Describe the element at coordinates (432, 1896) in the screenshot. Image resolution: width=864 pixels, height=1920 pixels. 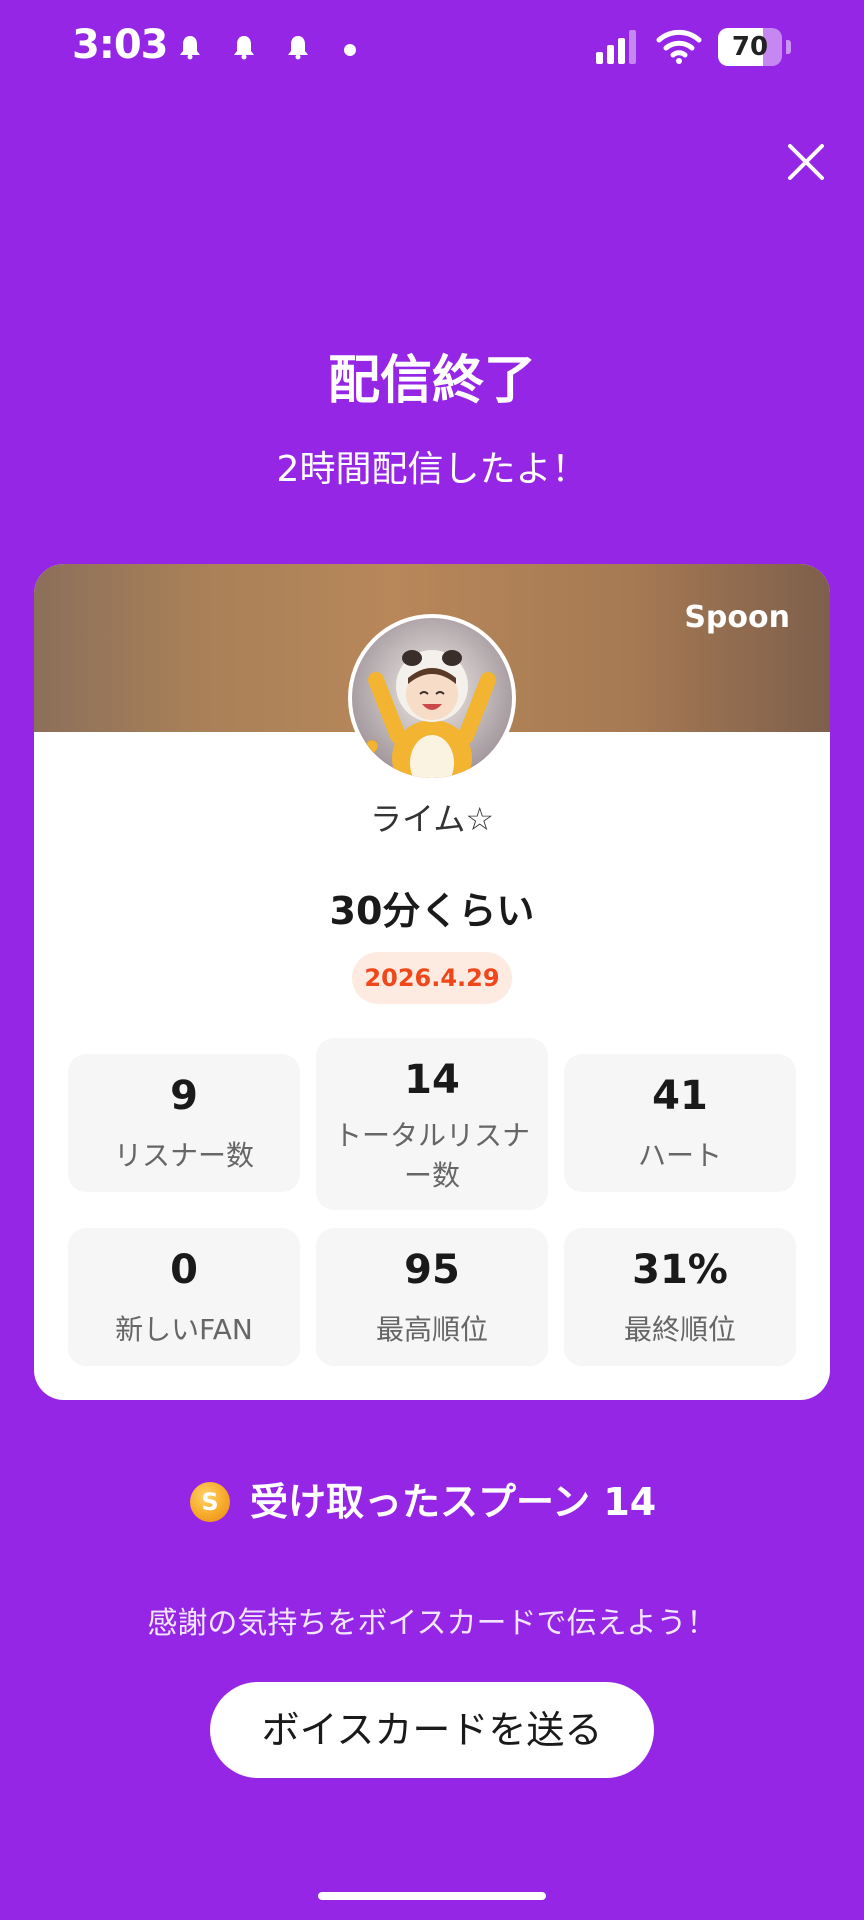
I see `home-indicator` at that location.